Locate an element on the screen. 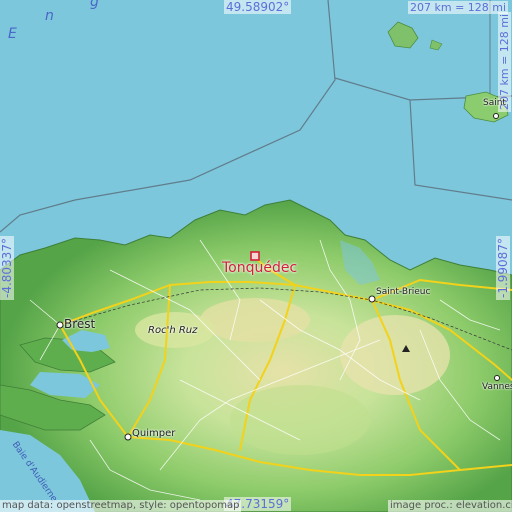 This screenshot has width=512, height=512. coordinate-right: -1.99087° is located at coordinates (503, 268).